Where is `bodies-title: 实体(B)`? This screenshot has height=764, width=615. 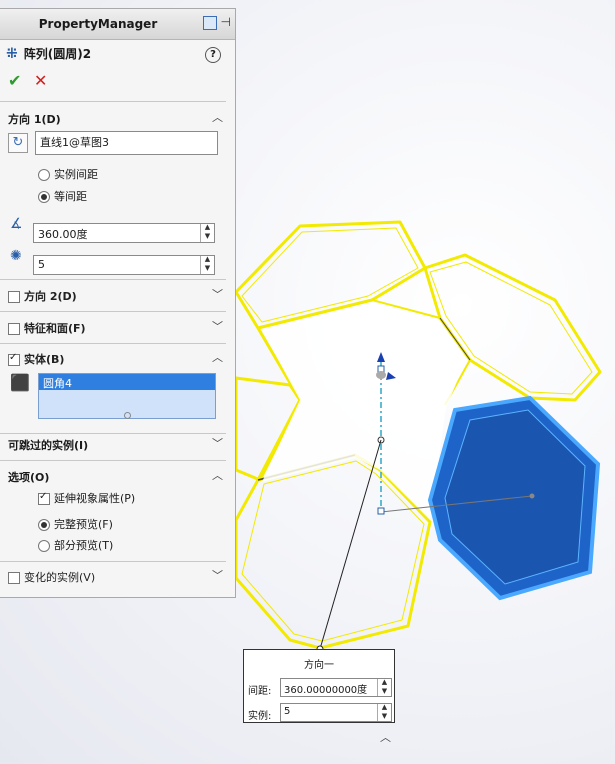 bodies-title: 实体(B) is located at coordinates (36, 359).